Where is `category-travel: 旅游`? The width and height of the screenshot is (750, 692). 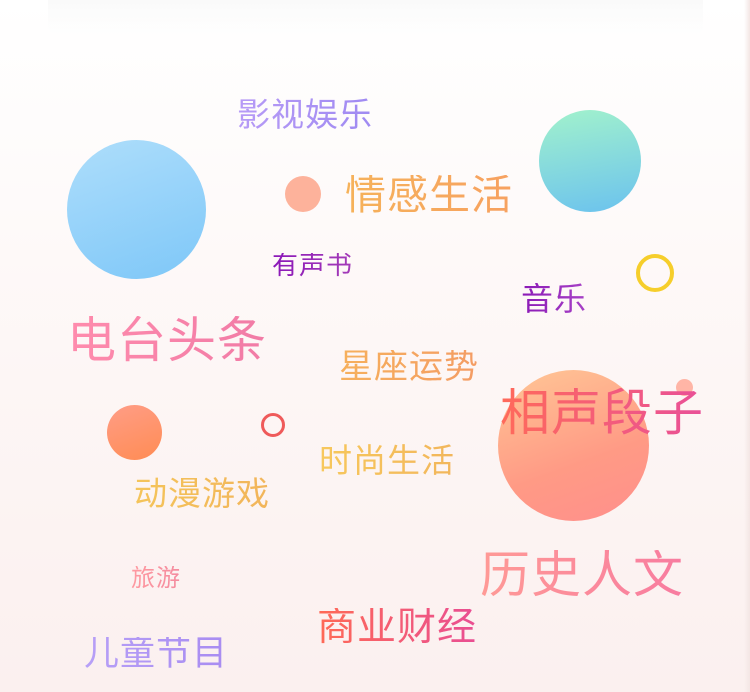
category-travel: 旅游 is located at coordinates (156, 578).